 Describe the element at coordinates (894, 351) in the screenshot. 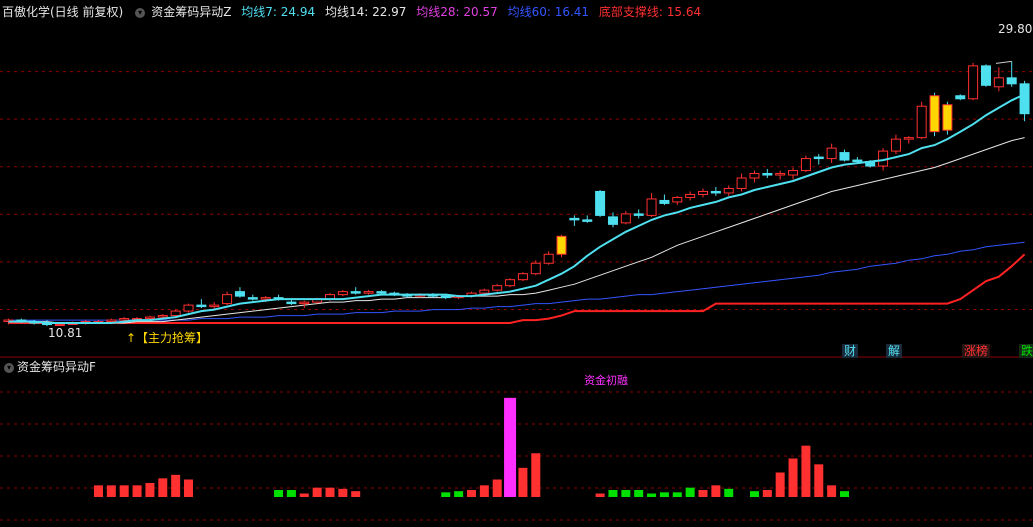

I see `tag-unlock: 解` at that location.